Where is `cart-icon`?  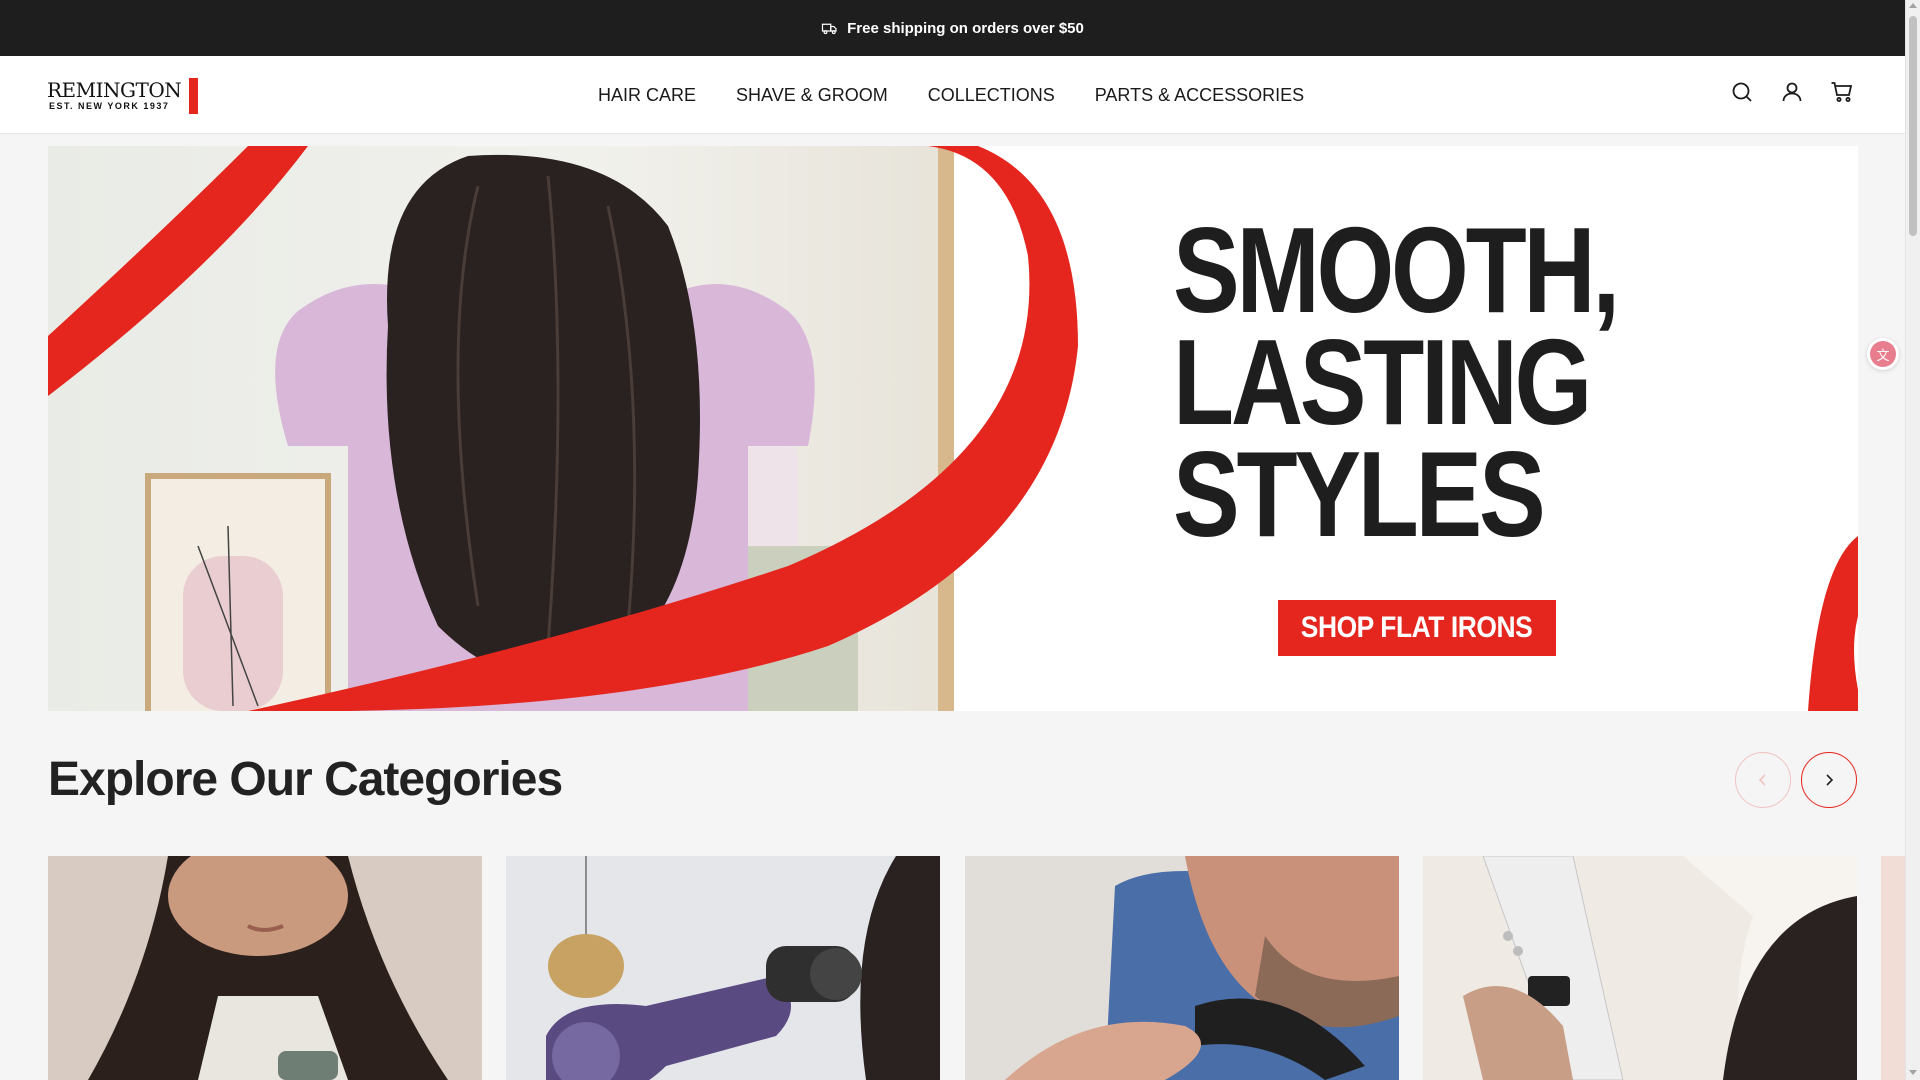
cart-icon is located at coordinates (1842, 92).